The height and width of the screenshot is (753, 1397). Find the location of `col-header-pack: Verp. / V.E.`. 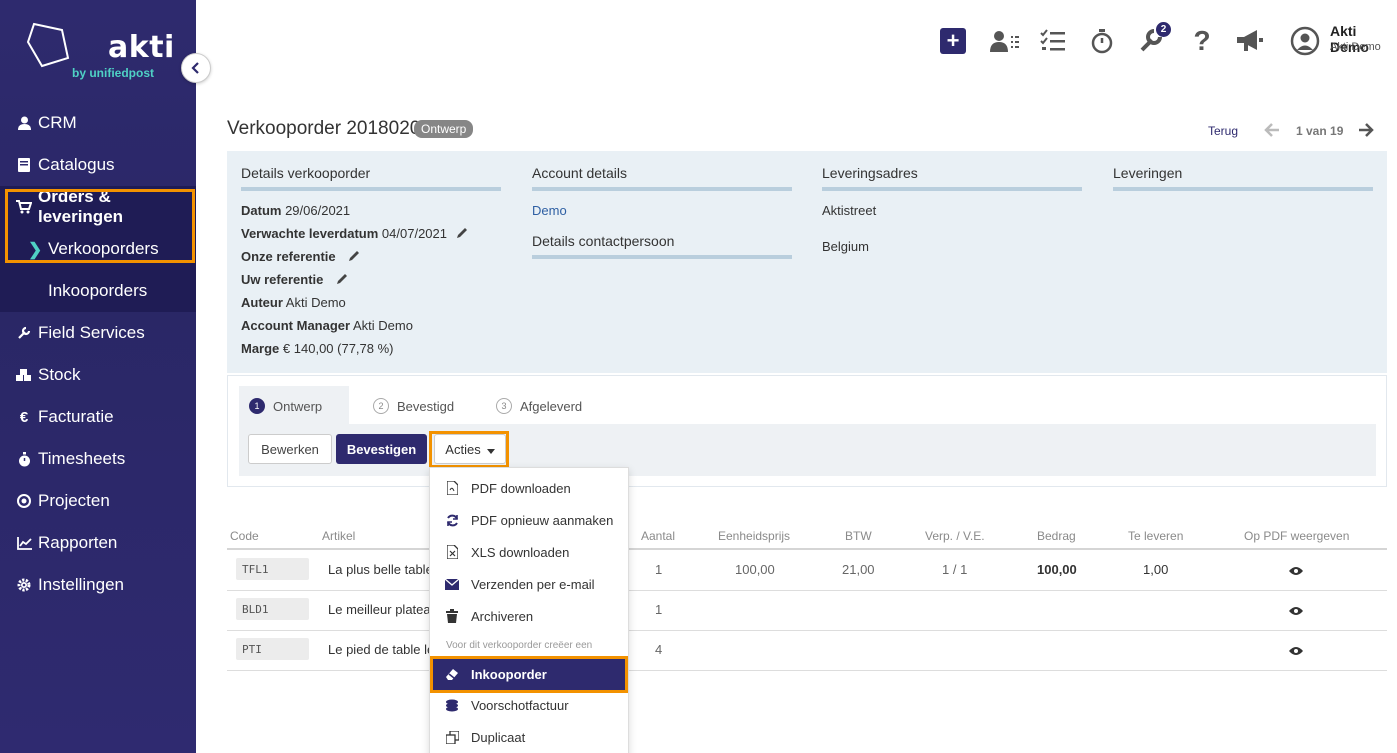

col-header-pack: Verp. / V.E. is located at coordinates (955, 536).